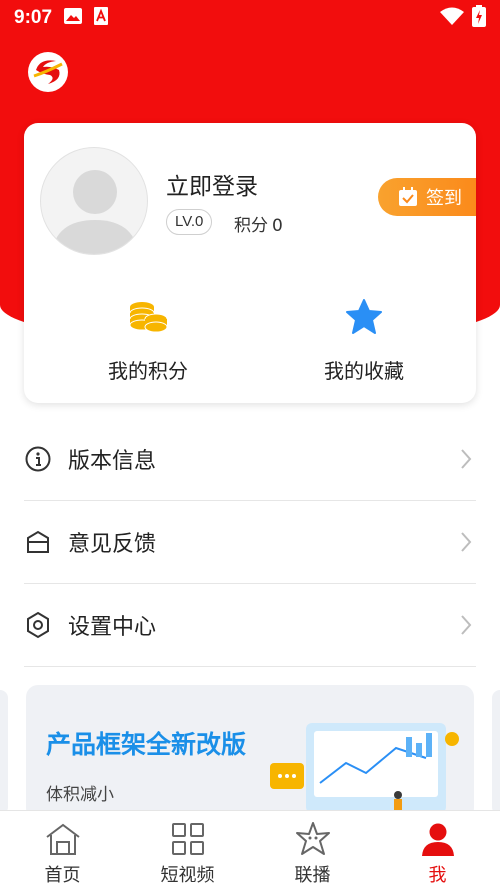 Image resolution: width=500 pixels, height=888 pixels. I want to click on banner-illustration, so click(366, 761).